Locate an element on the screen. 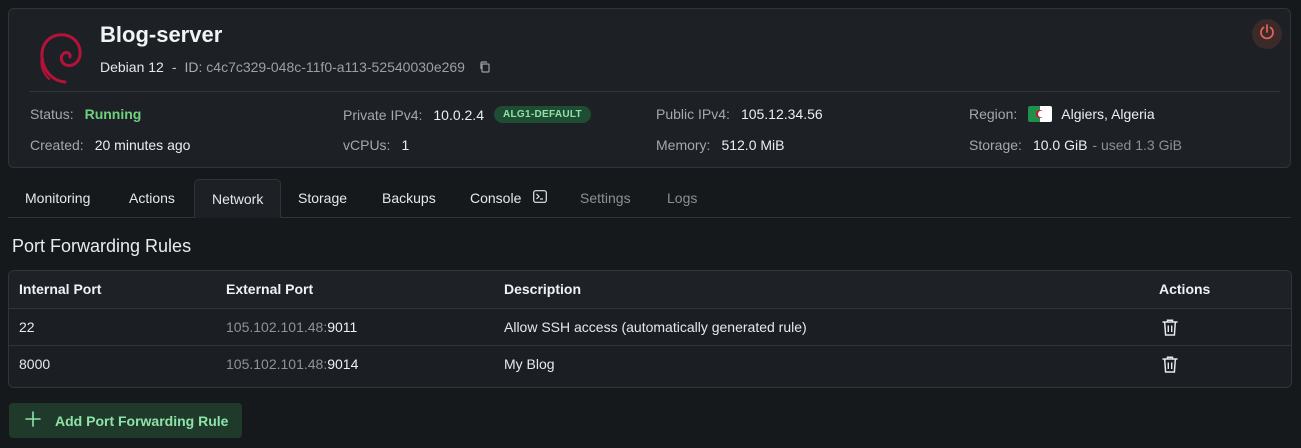 This screenshot has height=448, width=1301. storage-field: Storage: 10.0 GiB - used 1.3 GiB is located at coordinates (1075, 145).